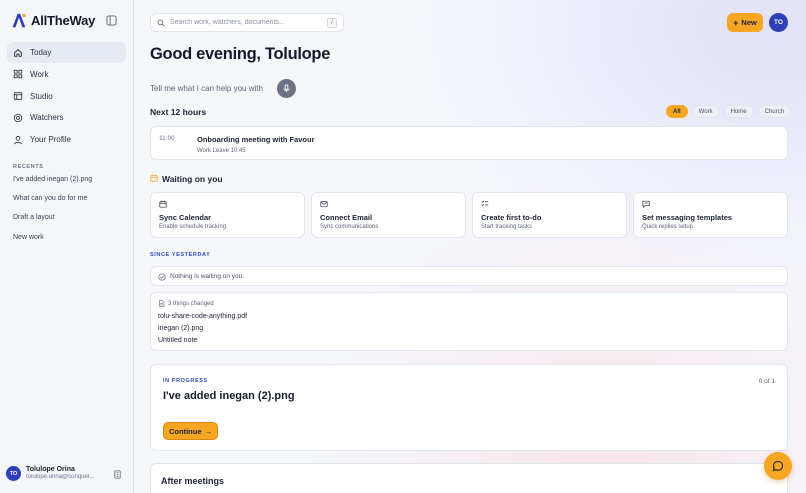 Image resolution: width=806 pixels, height=493 pixels. I want to click on filter-chips: All Work Home Church, so click(728, 111).